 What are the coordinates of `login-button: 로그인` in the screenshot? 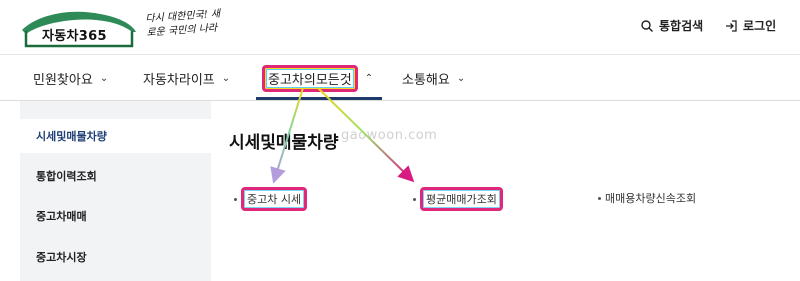 It's located at (750, 25).